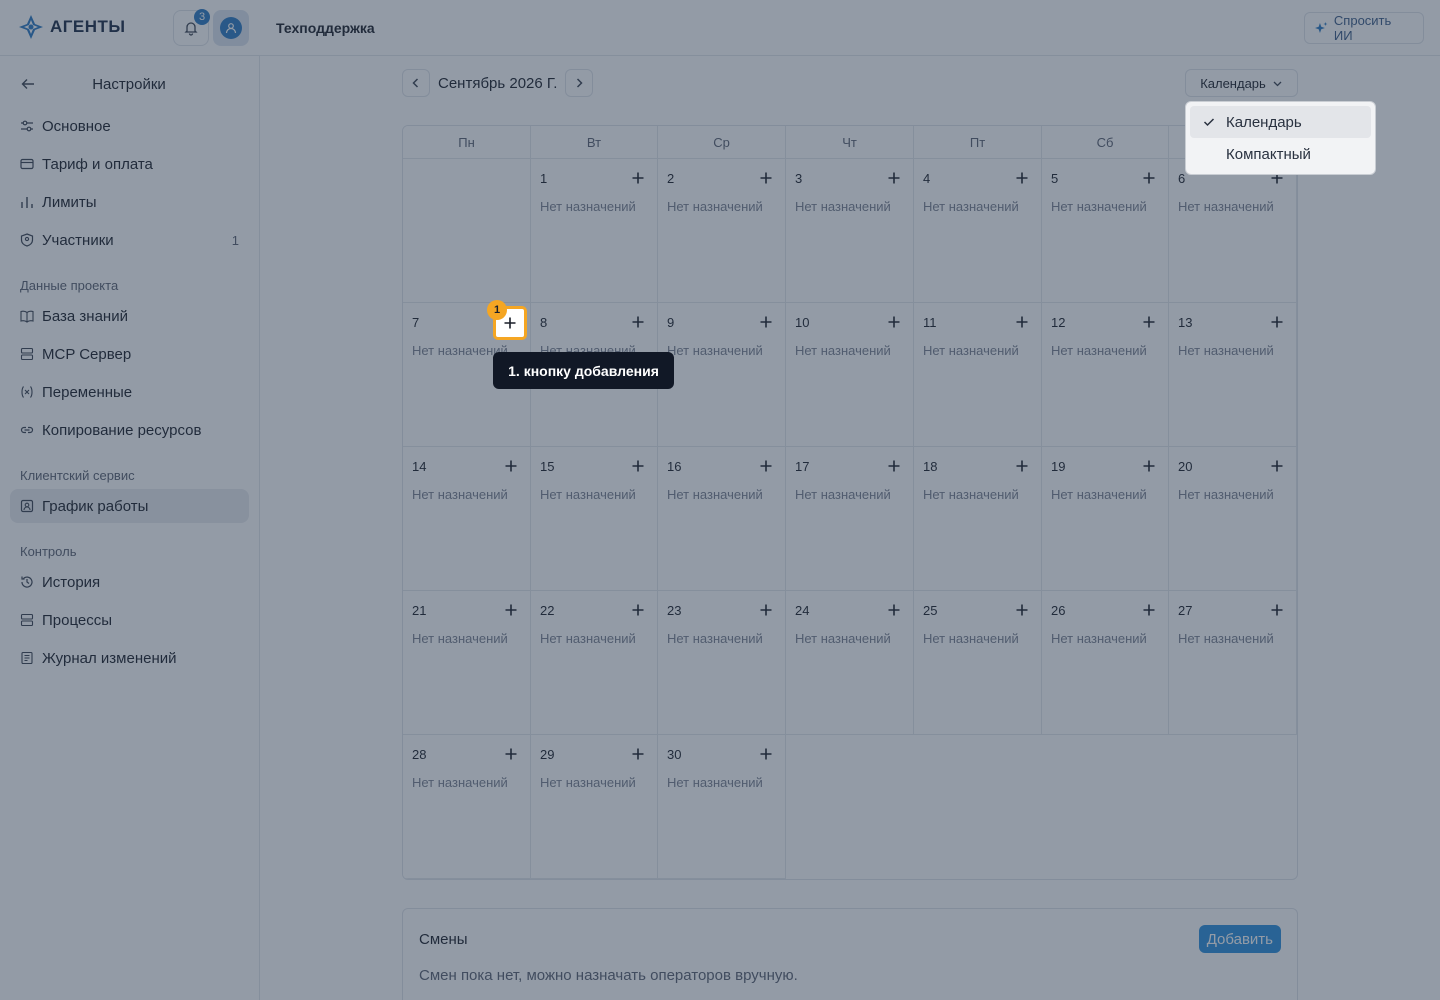 The width and height of the screenshot is (1440, 1000). I want to click on day-number: 21, so click(419, 610).